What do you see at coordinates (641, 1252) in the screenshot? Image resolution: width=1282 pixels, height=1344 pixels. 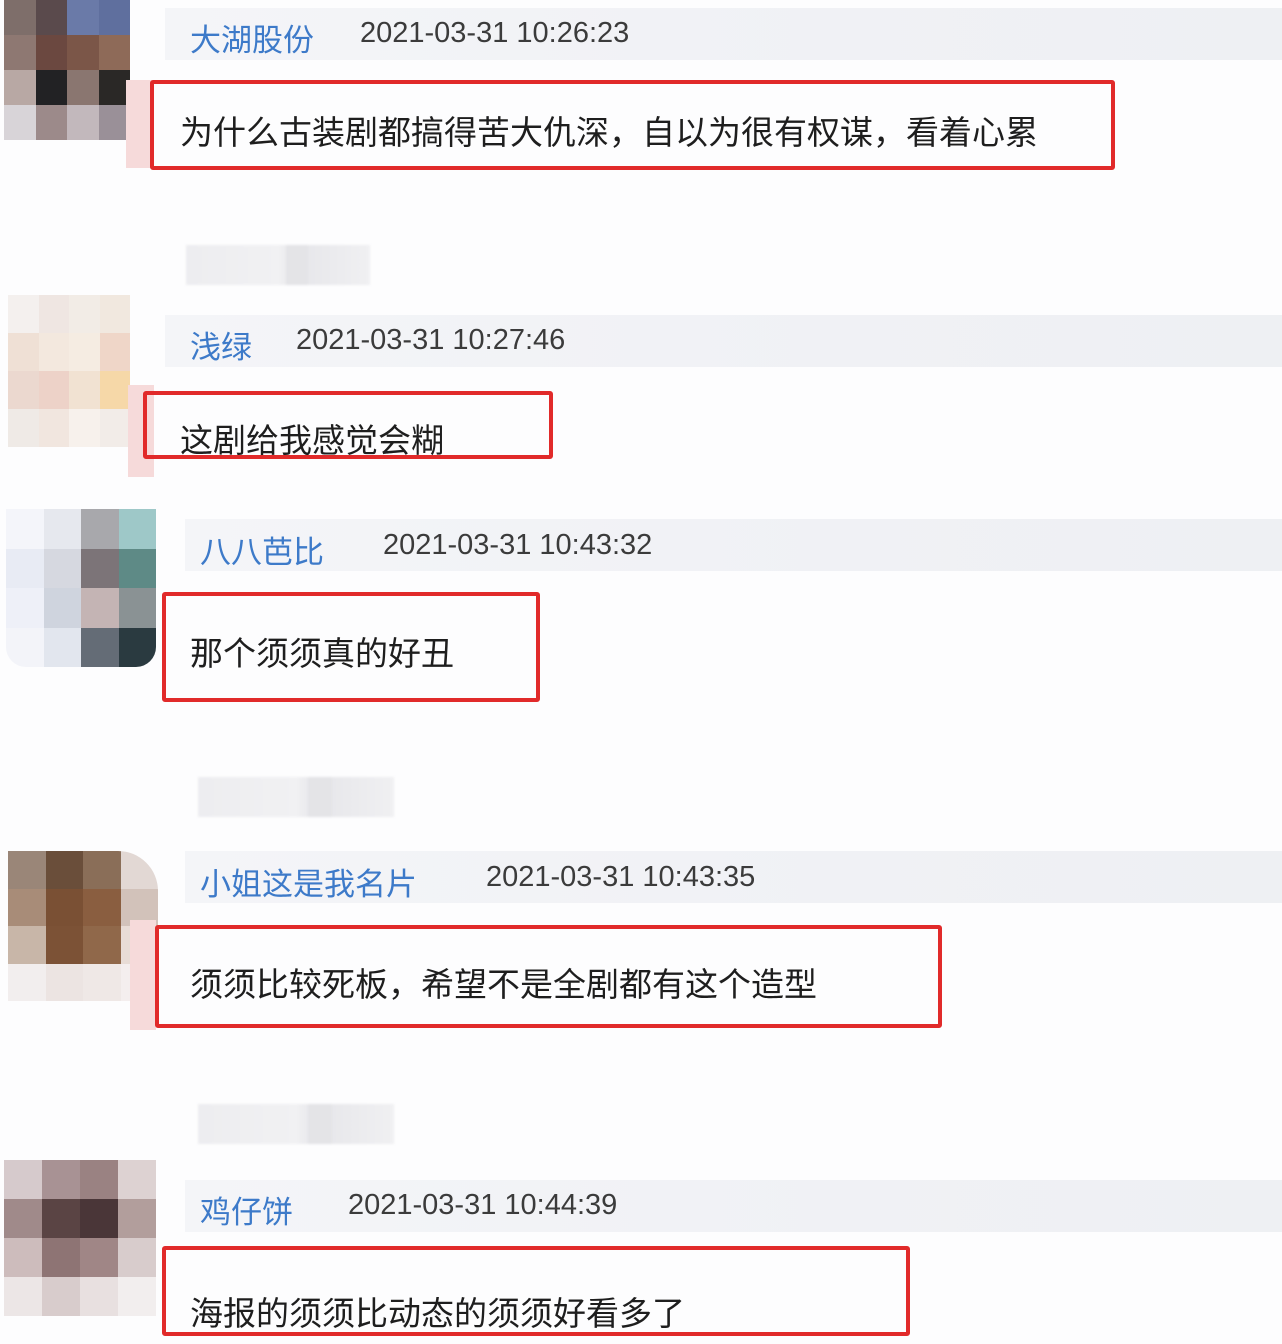 I see `comment-item: 鸡仔饼 2021-03-31 10:44:39 海报的须须比动态的须须好看多了` at bounding box center [641, 1252].